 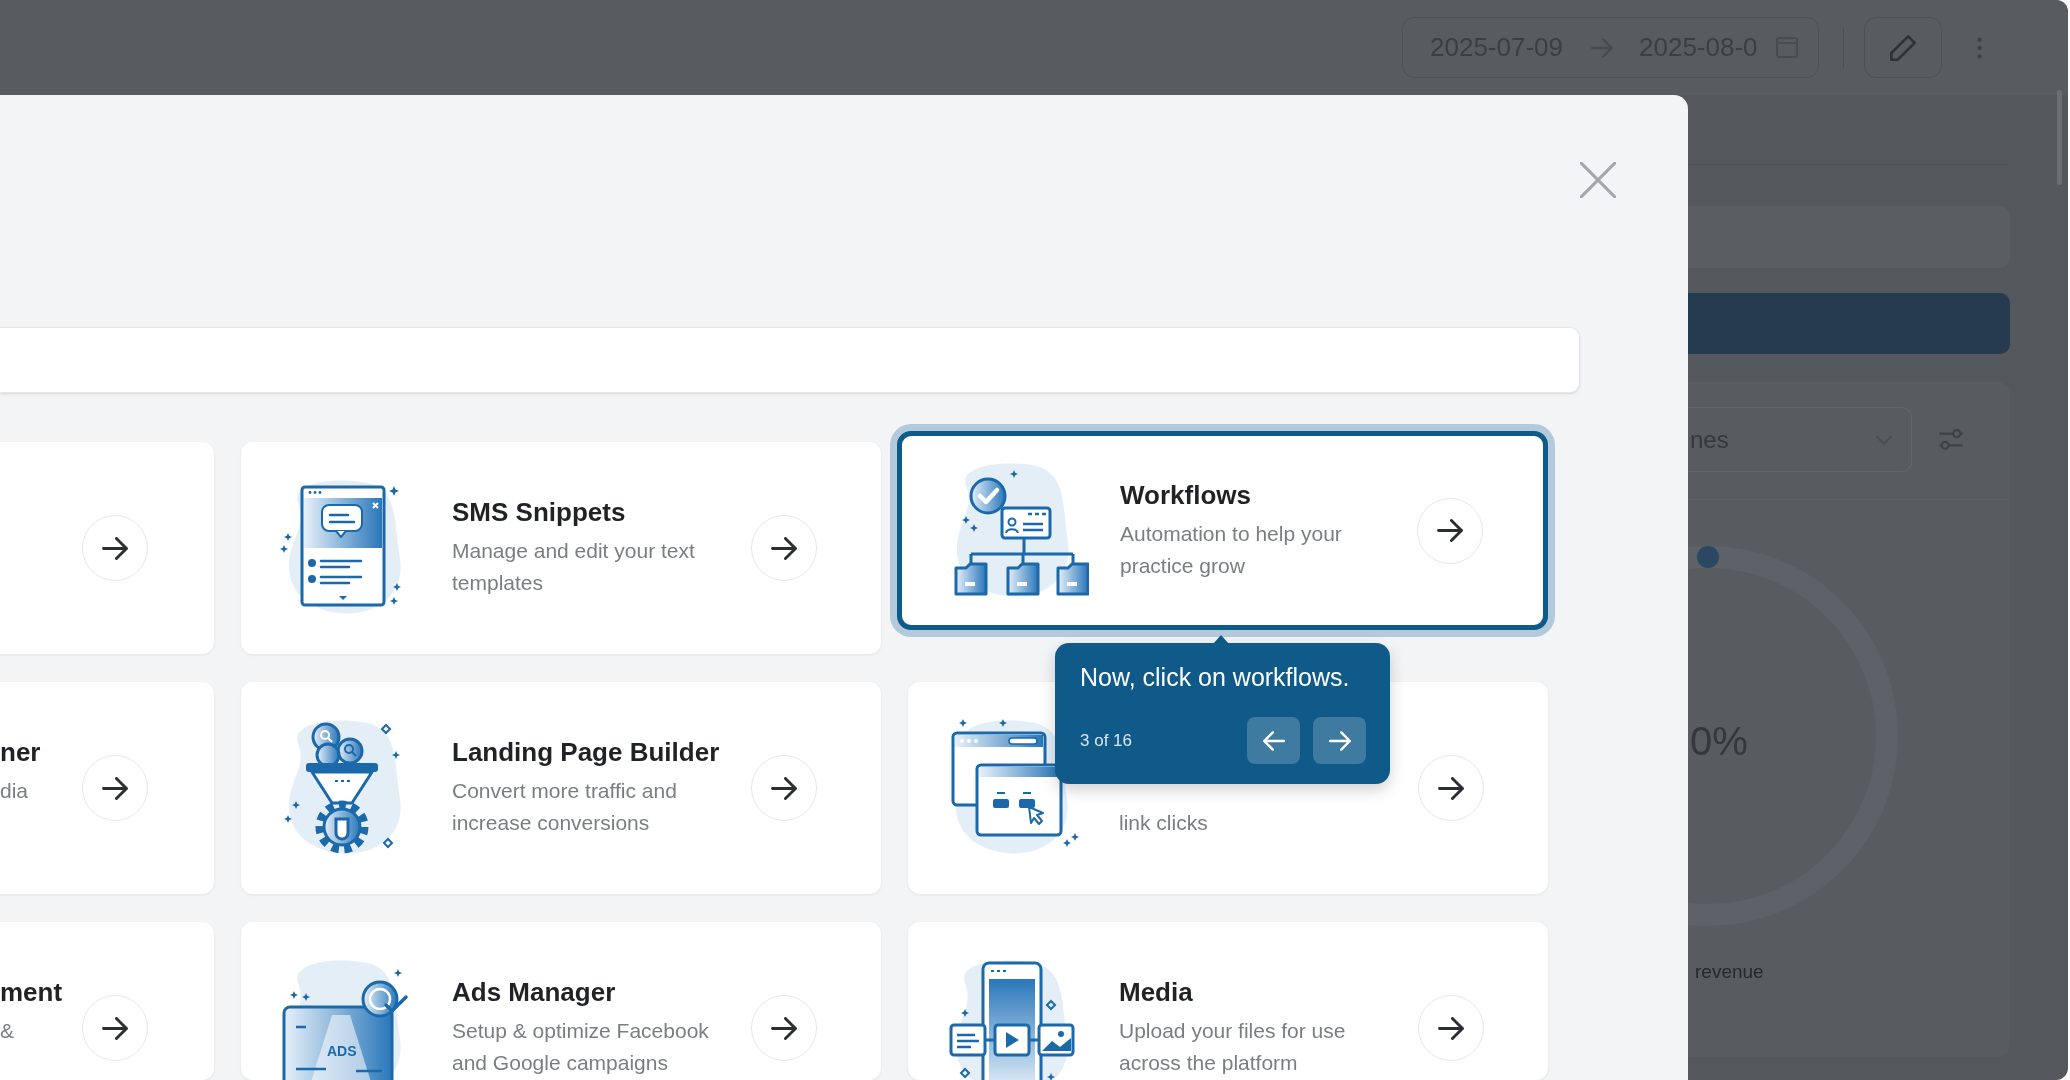 What do you see at coordinates (1598, 180) in the screenshot?
I see `close-icon` at bounding box center [1598, 180].